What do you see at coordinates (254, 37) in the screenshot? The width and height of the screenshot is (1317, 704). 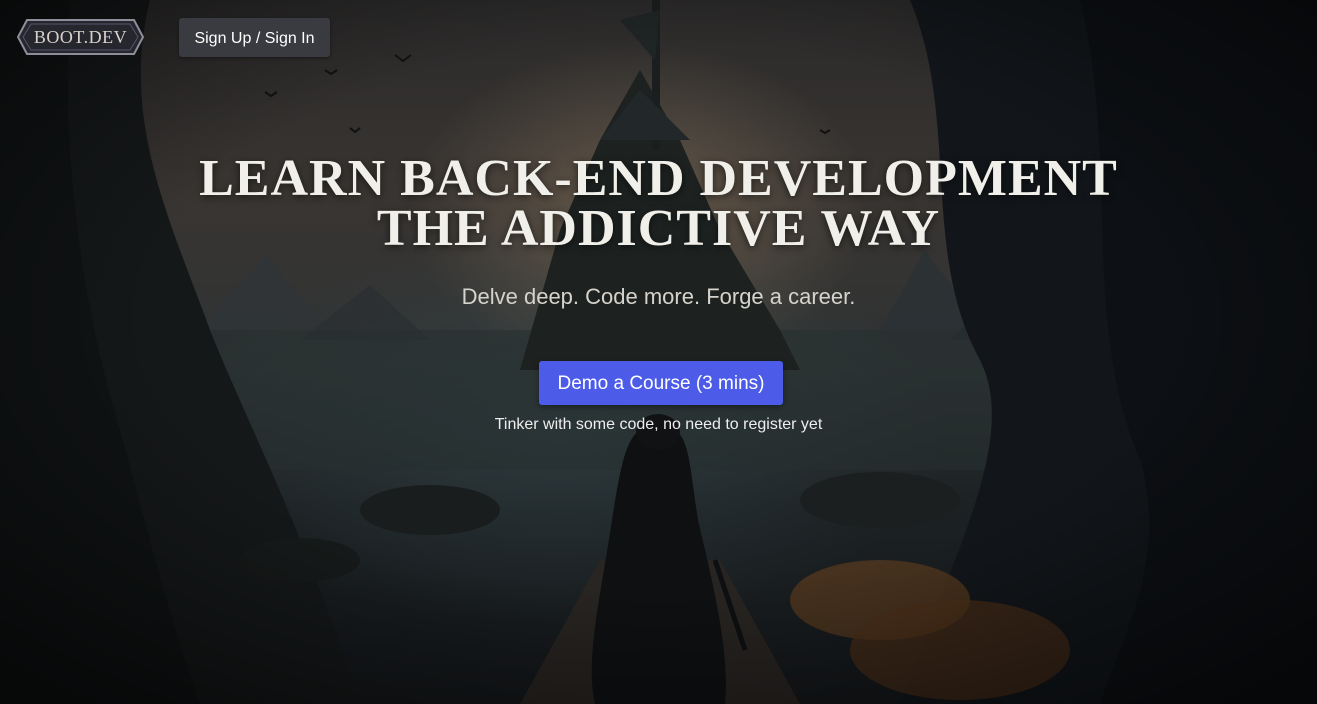 I see `sign-up-sign-in-button: Sign Up / Sign In` at bounding box center [254, 37].